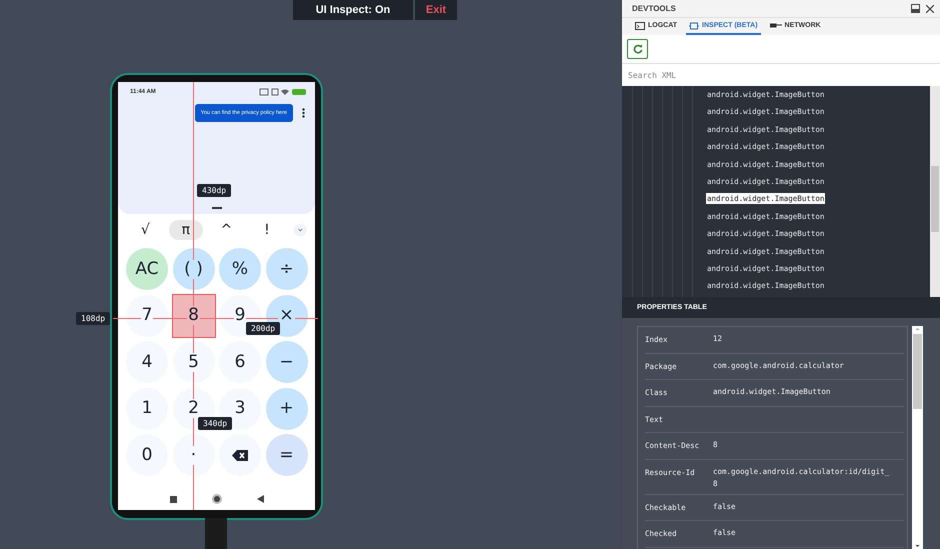 The width and height of the screenshot is (940, 549). Describe the element at coordinates (186, 230) in the screenshot. I see `scientific-key: π` at that location.